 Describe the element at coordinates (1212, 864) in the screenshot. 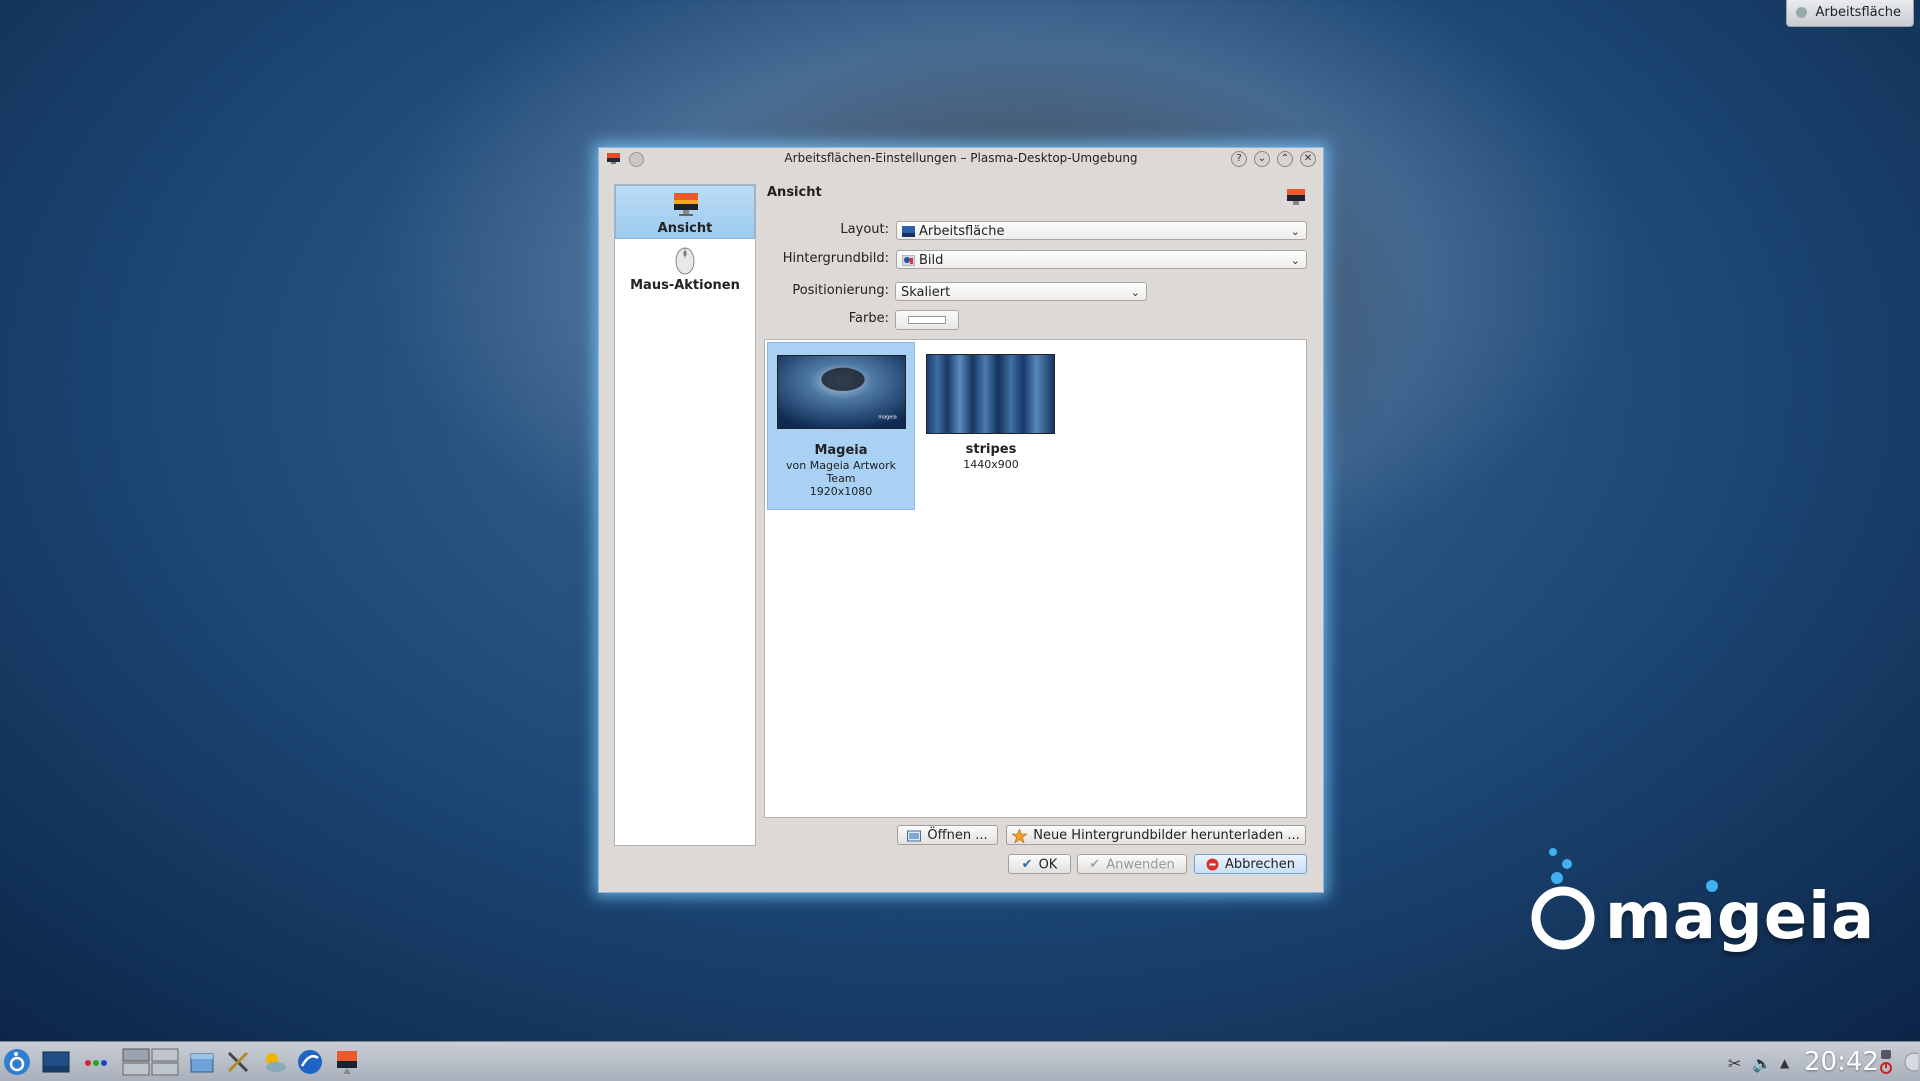

I see `cancel-icon` at that location.